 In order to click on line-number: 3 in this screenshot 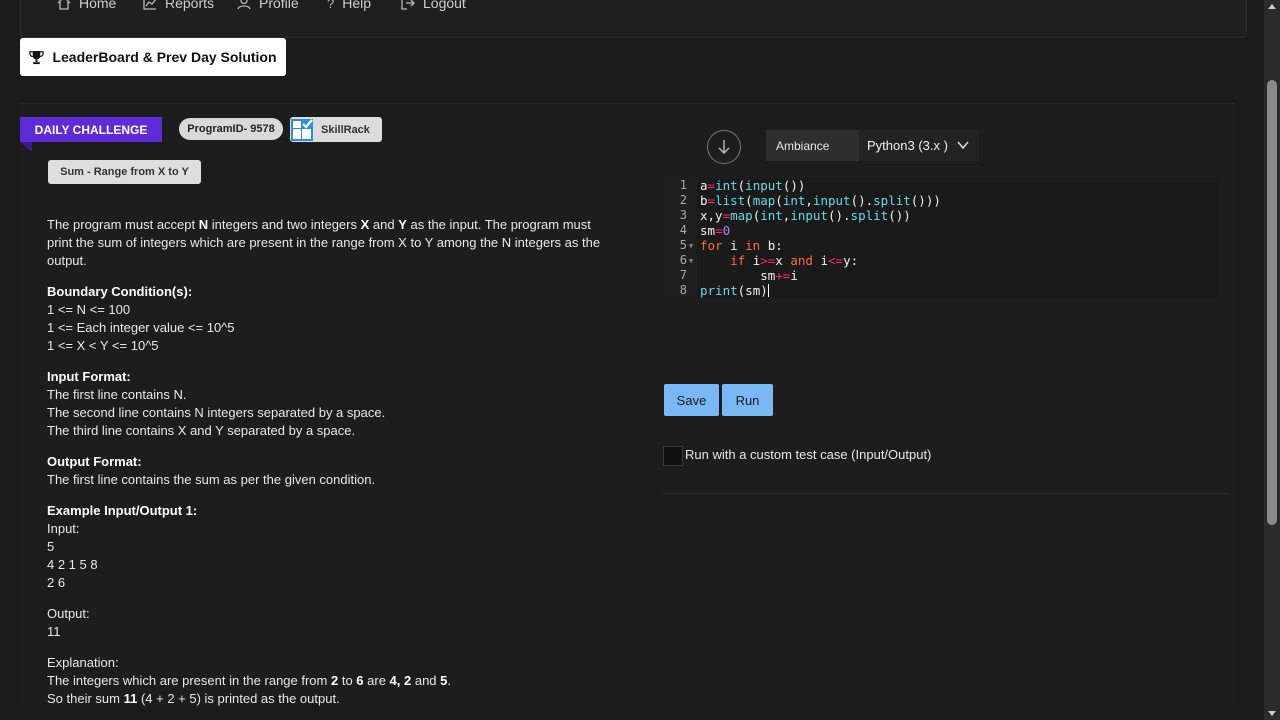, I will do `click(683, 215)`.